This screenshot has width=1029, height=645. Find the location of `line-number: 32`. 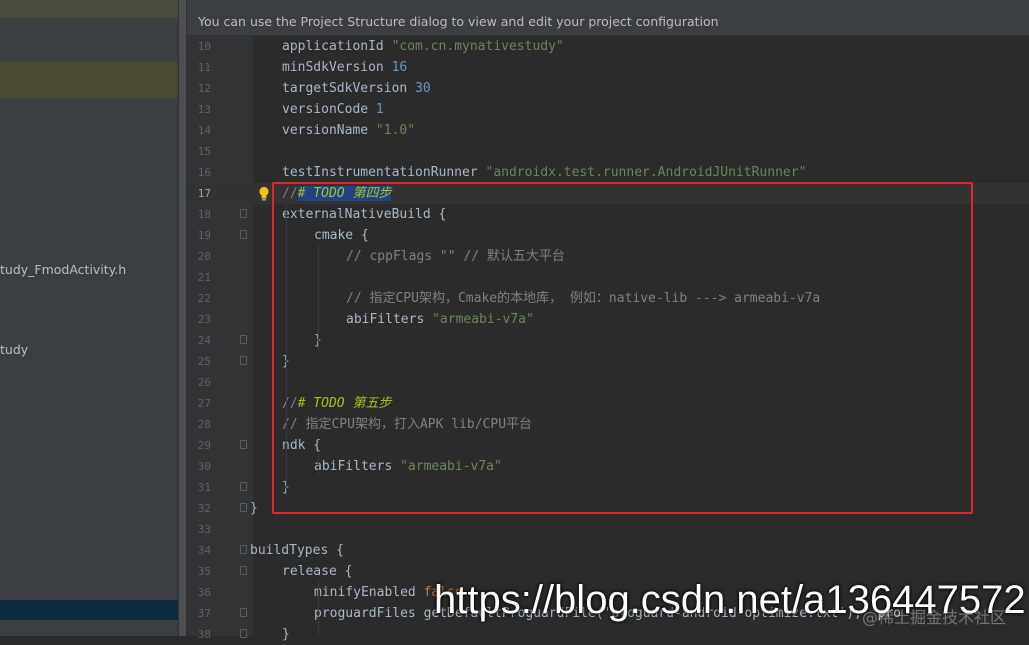

line-number: 32 is located at coordinates (204, 508).